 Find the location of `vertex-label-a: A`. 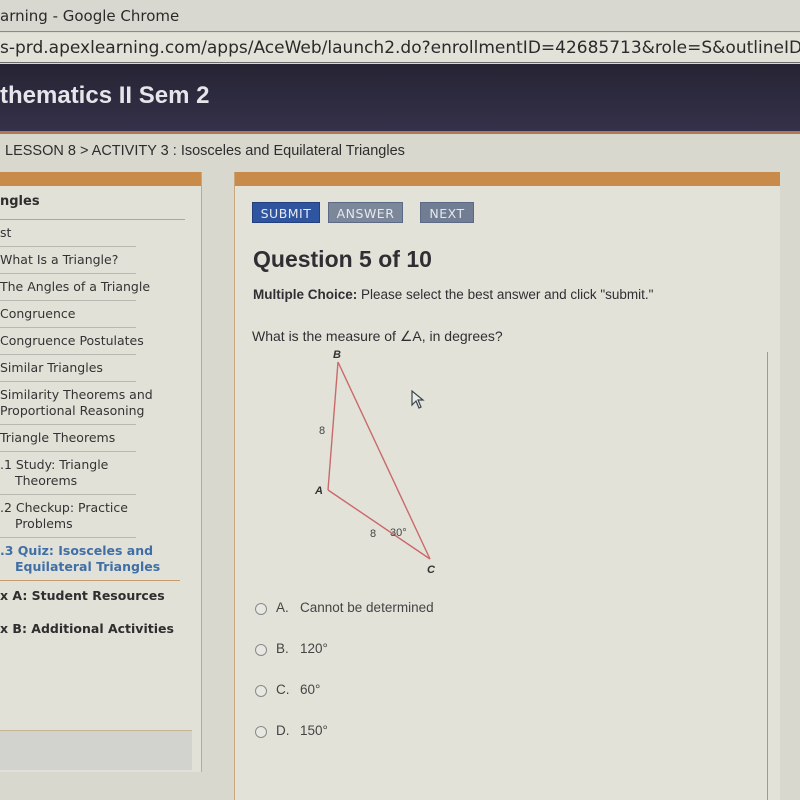

vertex-label-a: A is located at coordinates (318, 491).